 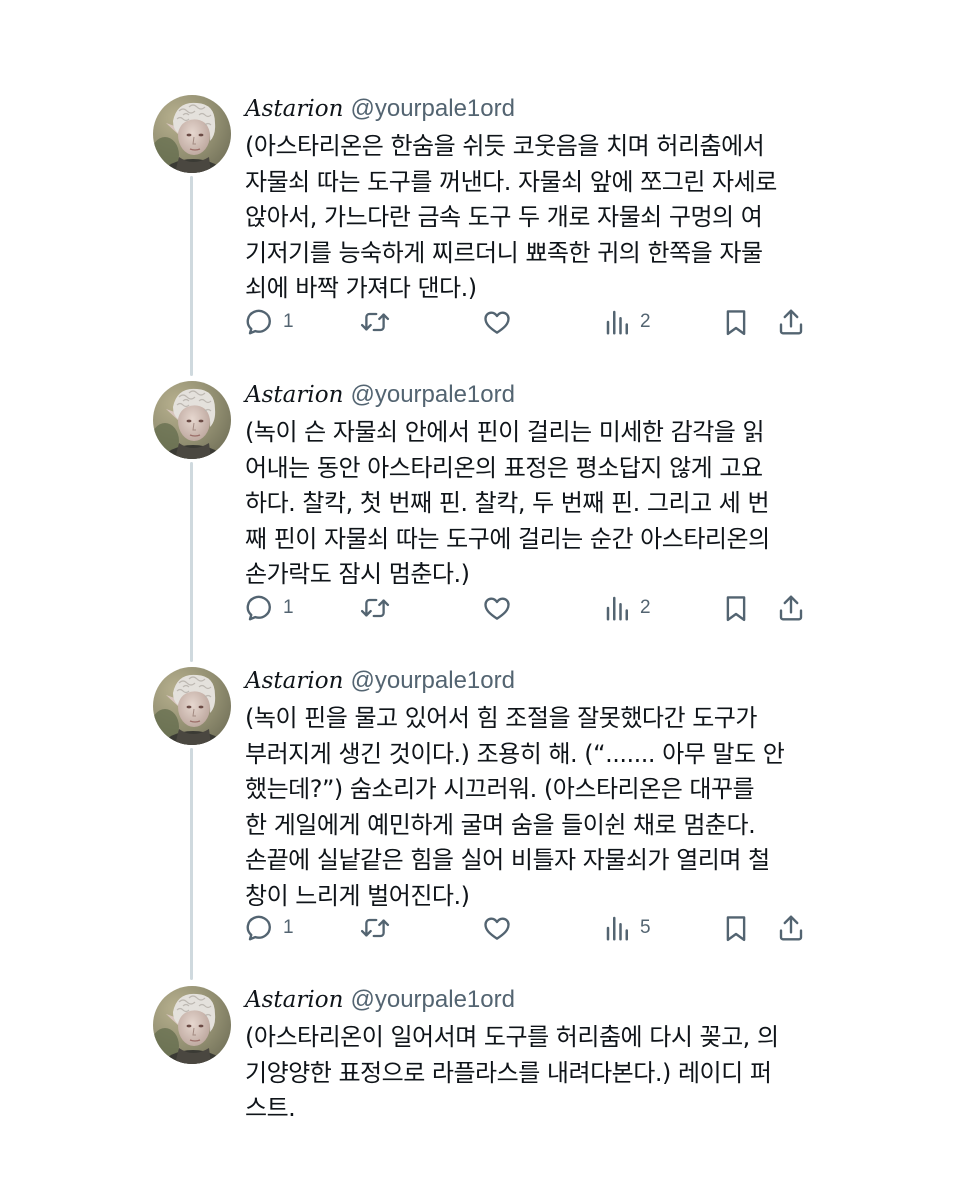 I want to click on tweet-text-line: 쇠에 바짝 가져다 댄다.), so click(x=361, y=288).